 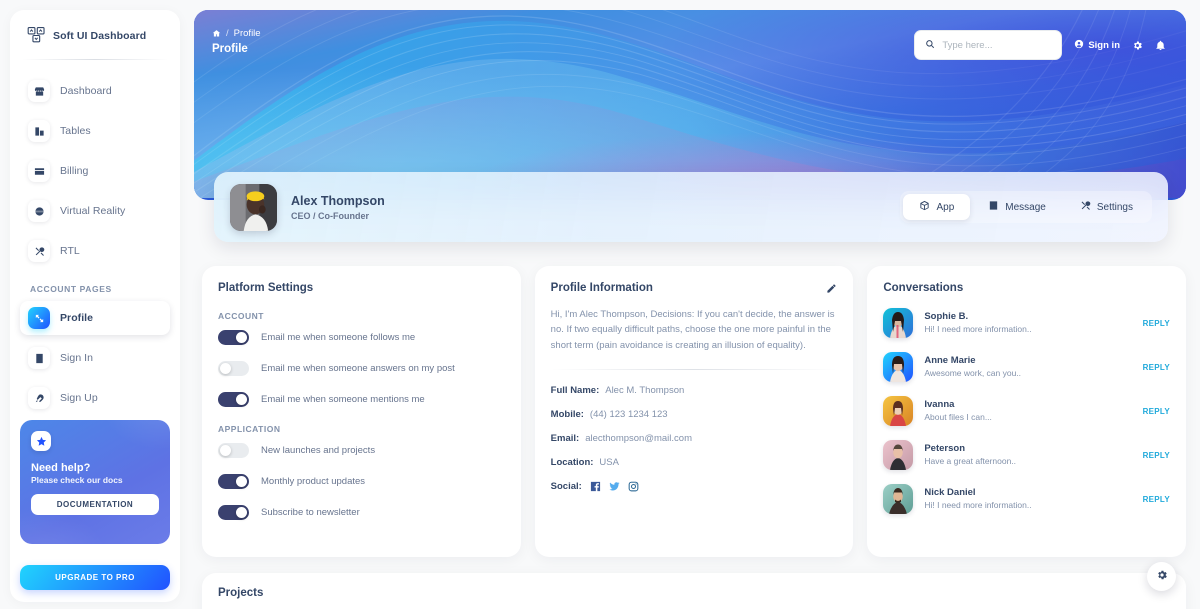 What do you see at coordinates (601, 288) in the screenshot?
I see `profile-information-title: Profile Information` at bounding box center [601, 288].